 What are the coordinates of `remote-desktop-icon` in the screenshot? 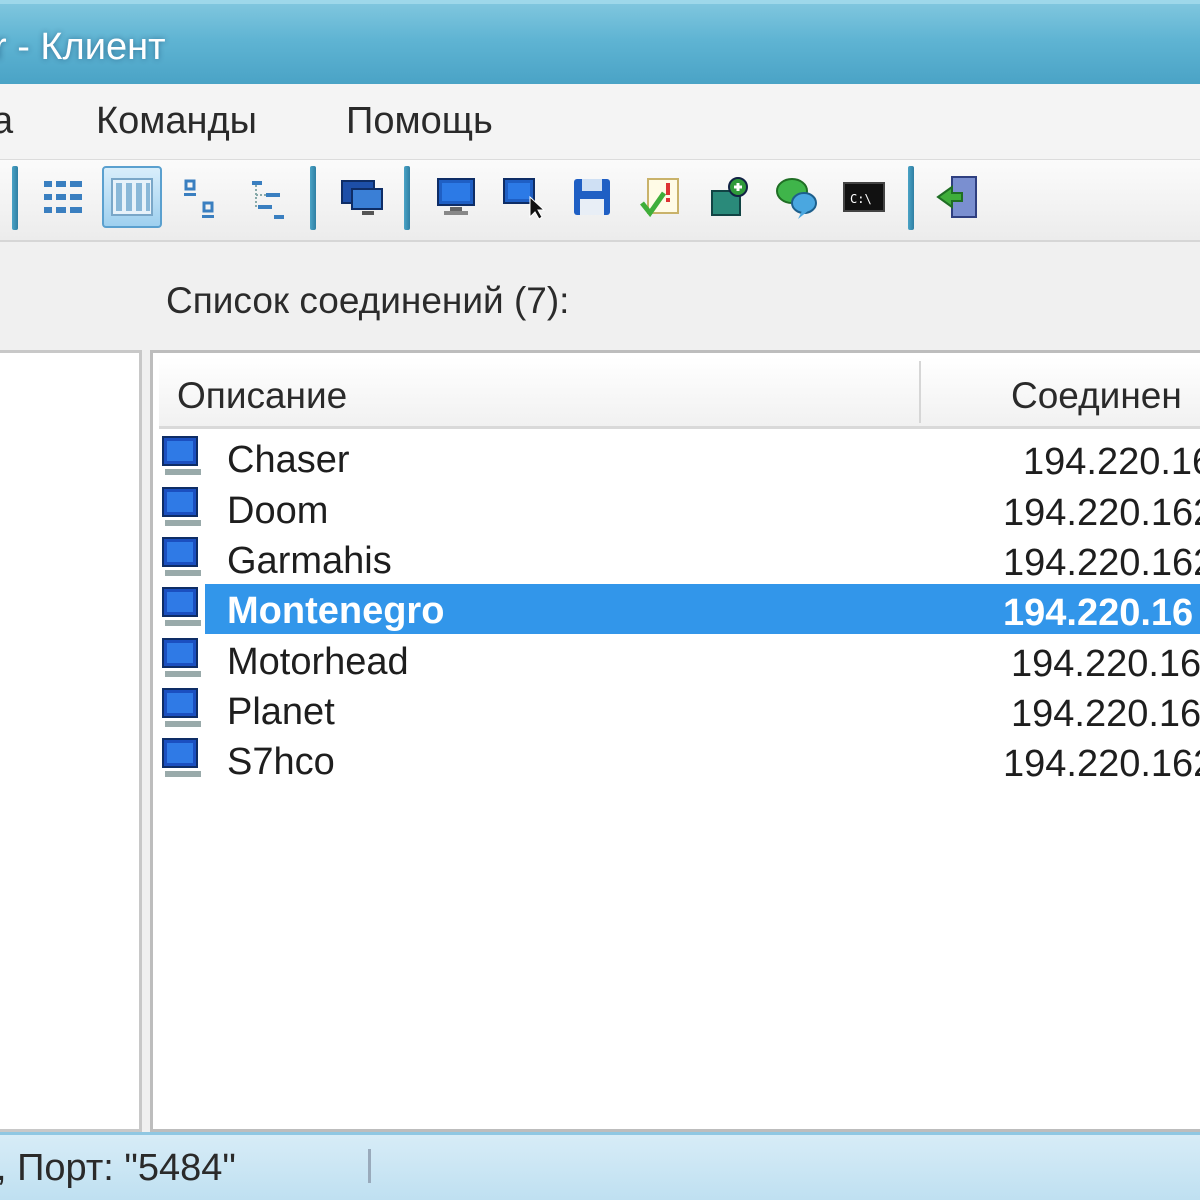 It's located at (362, 197).